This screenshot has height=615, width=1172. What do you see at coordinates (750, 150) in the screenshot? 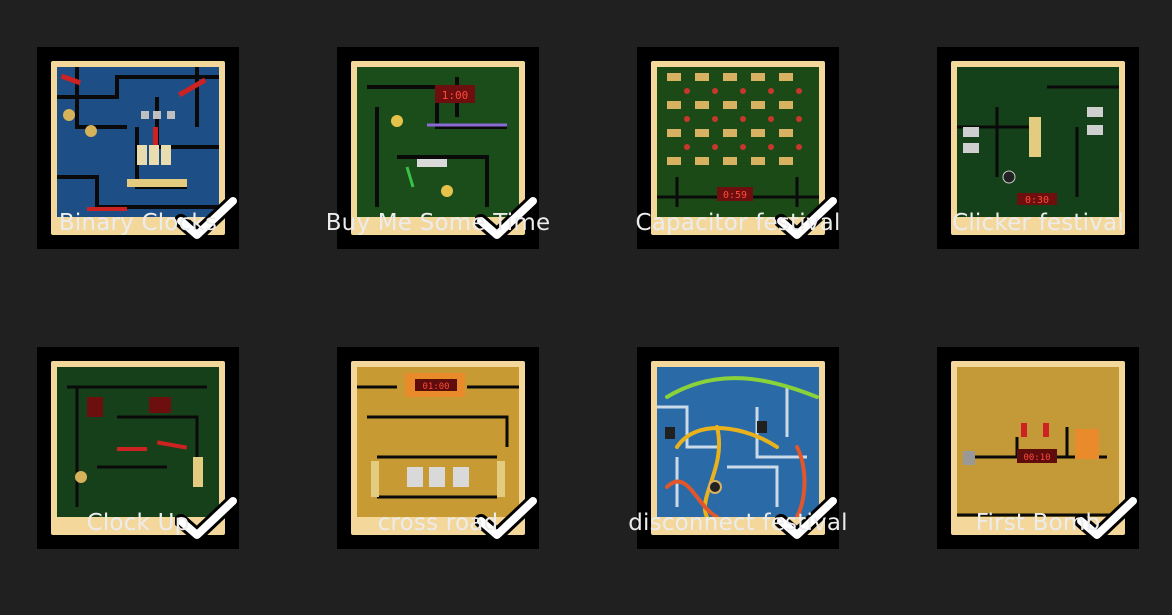
I see `level-tile-capacitor-festival: 0:59 Capacitor festival` at bounding box center [750, 150].